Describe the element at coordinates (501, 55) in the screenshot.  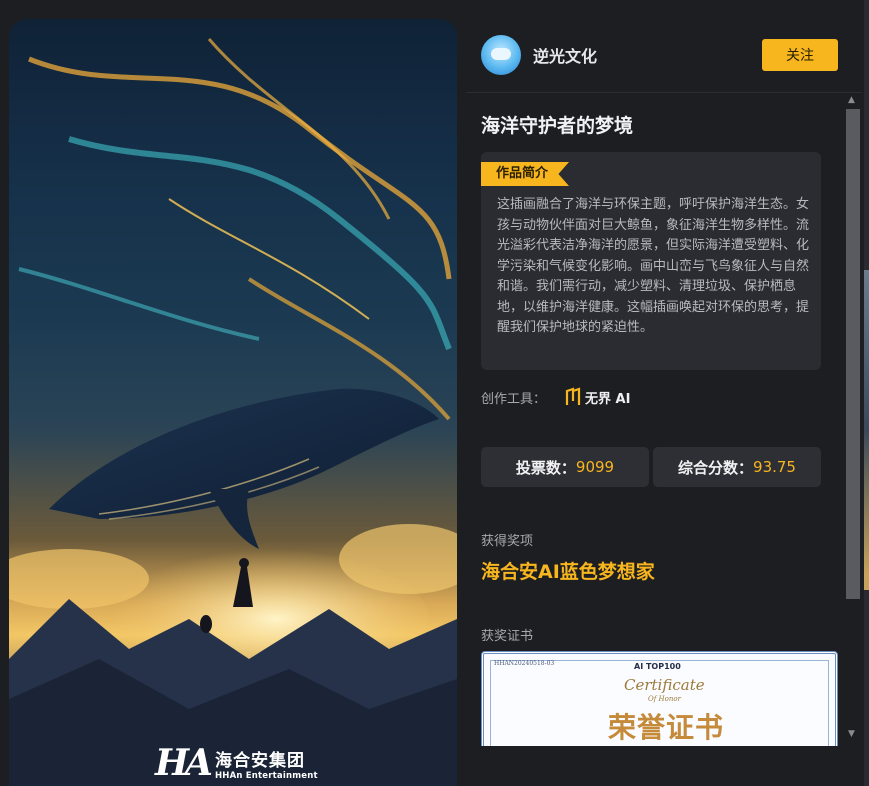
I see `author-avatar` at that location.